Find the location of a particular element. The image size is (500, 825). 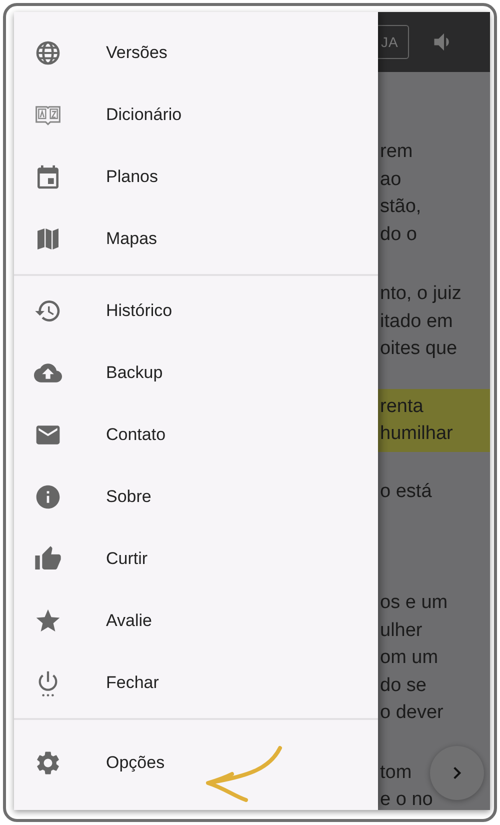

verse-text: nto, o juiz is located at coordinates (421, 294).